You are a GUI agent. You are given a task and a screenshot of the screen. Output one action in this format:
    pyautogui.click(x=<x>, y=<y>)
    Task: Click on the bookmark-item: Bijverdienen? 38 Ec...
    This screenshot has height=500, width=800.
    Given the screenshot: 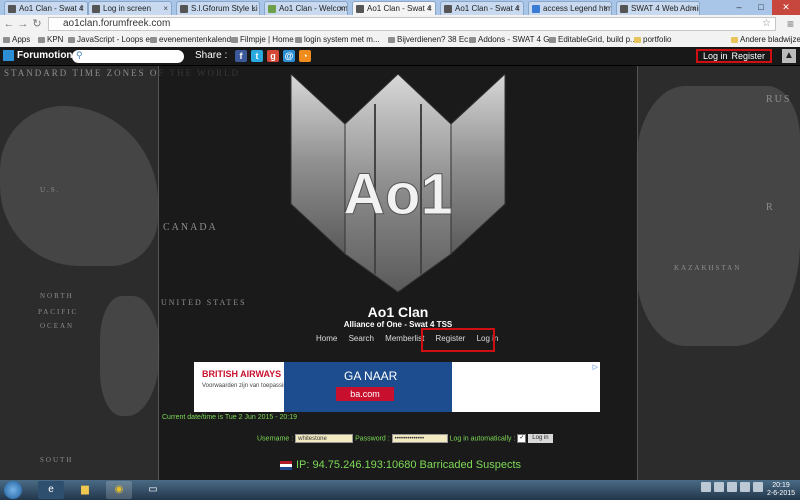 What is the action you would take?
    pyautogui.click(x=431, y=40)
    